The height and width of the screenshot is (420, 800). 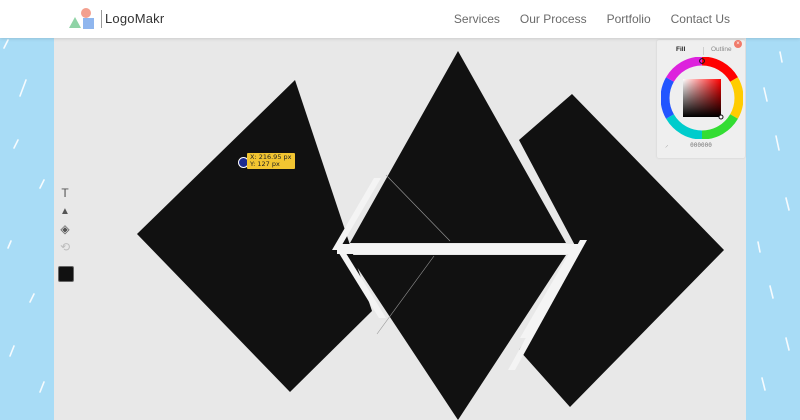 I want to click on history-icon: ⟲, so click(x=65, y=247).